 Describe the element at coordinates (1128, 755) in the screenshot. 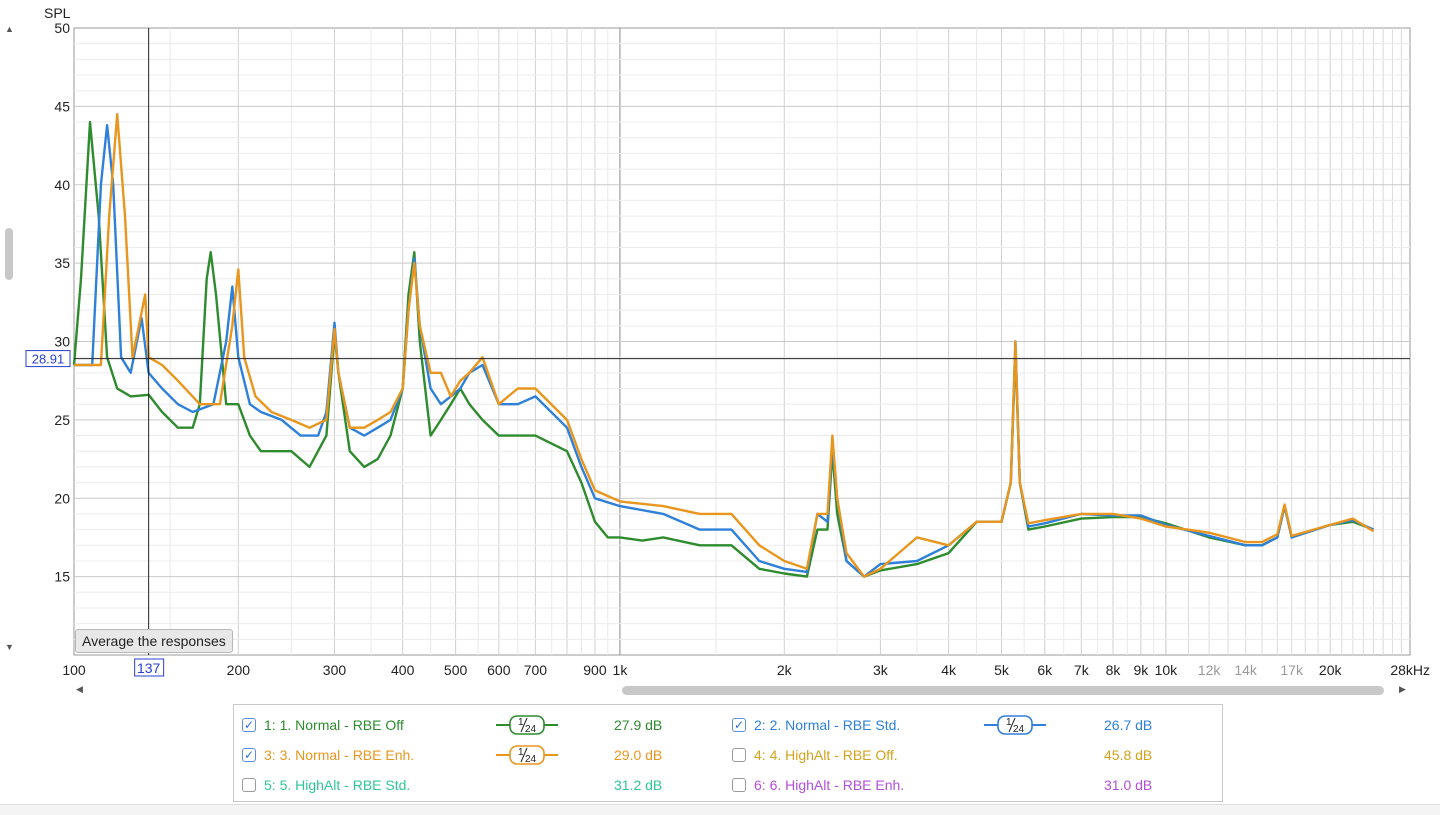

I see `legend-value: 45.8 dB` at that location.